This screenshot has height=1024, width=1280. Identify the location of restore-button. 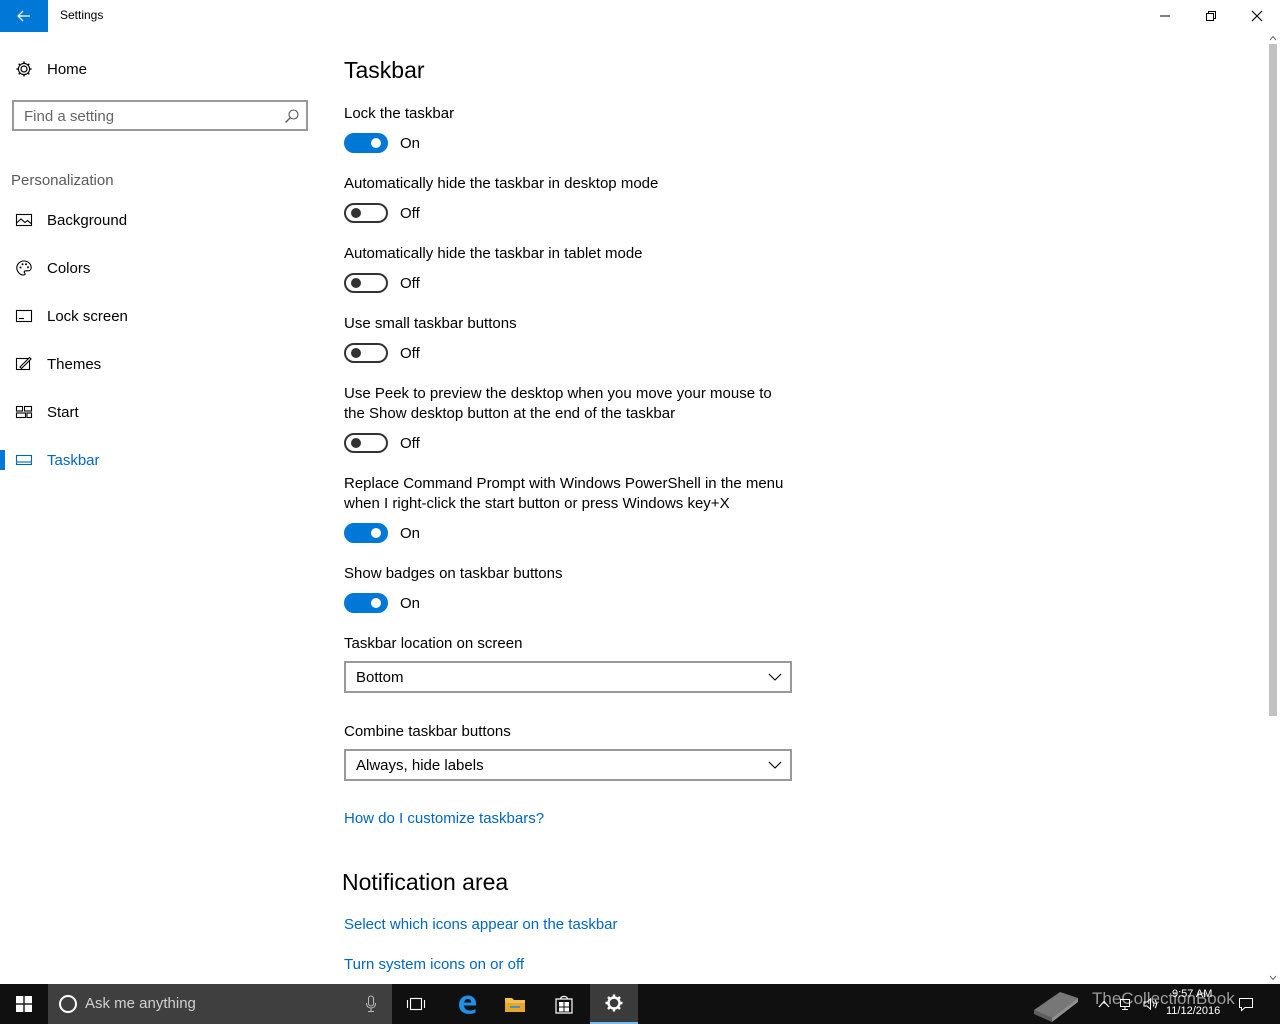
(1211, 16).